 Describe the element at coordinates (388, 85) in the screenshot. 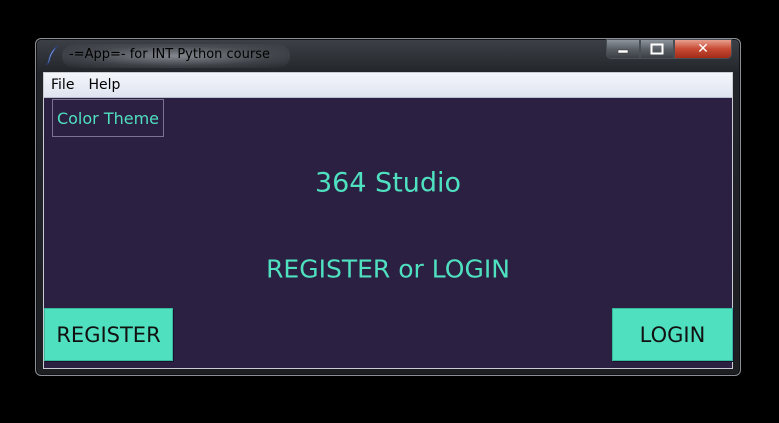

I see `menu-bar: File Help` at that location.